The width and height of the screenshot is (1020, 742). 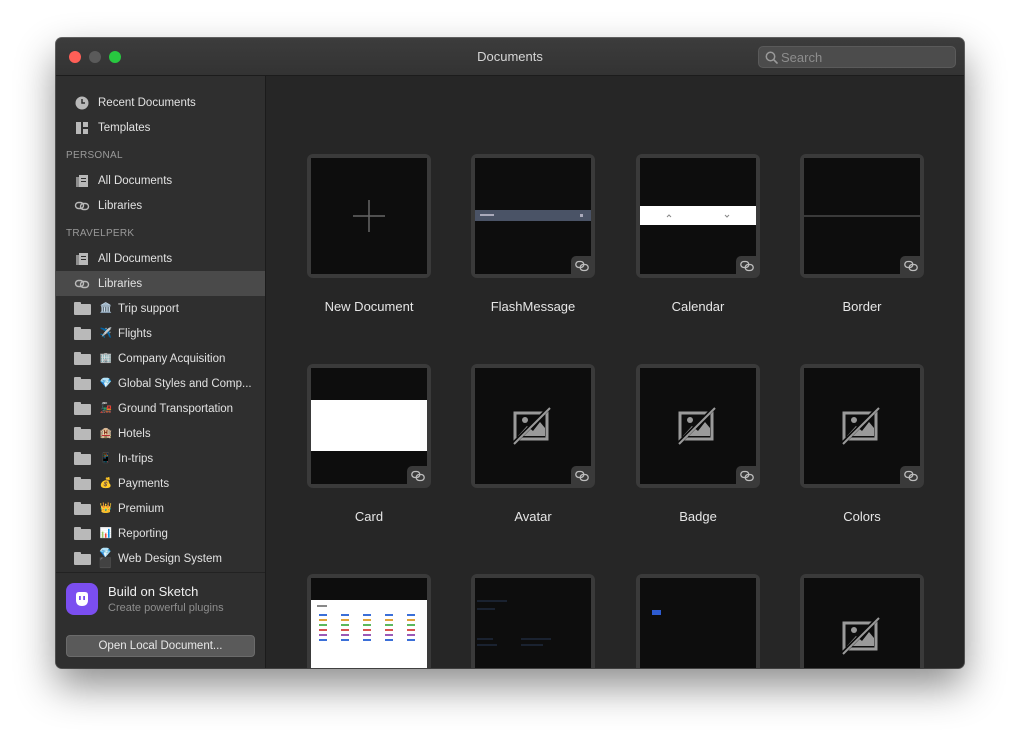 I want to click on sidebar-section-heading: TRAVELPERK, so click(x=100, y=233).